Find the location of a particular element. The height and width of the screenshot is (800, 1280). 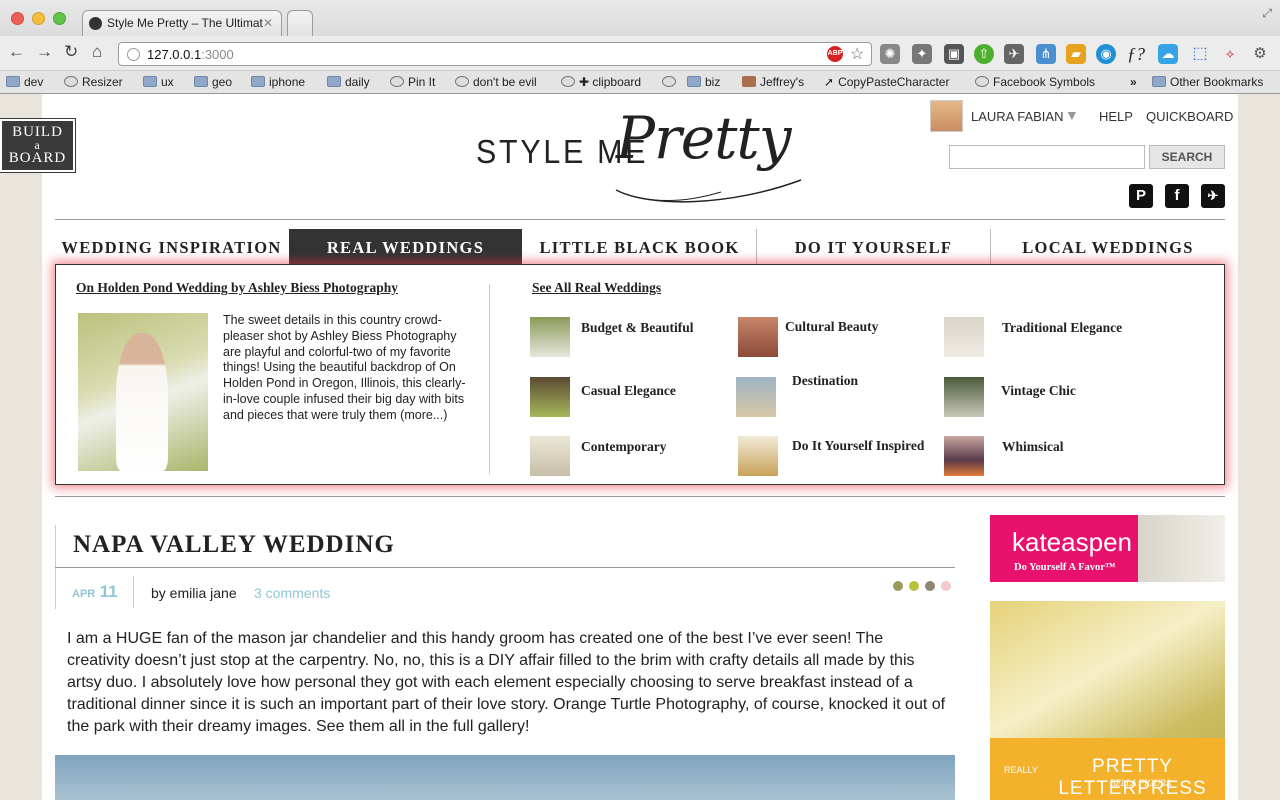

extension-bird-icon: ✈ is located at coordinates (1014, 54).